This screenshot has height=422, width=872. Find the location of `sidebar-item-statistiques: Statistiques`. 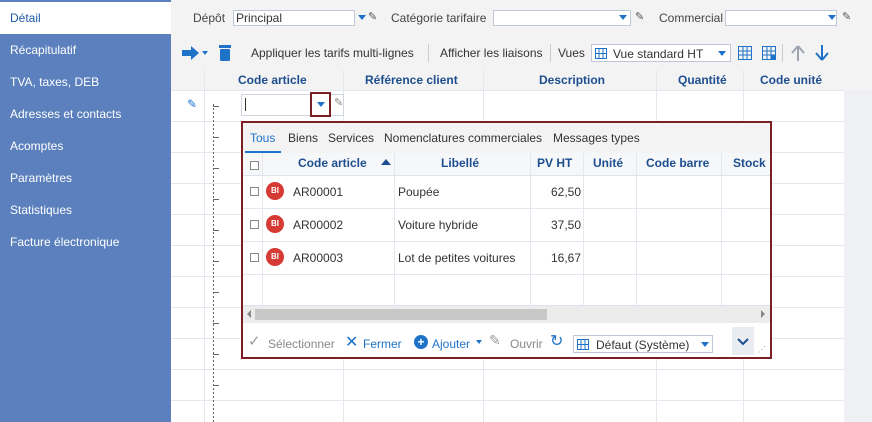

sidebar-item-statistiques: Statistiques is located at coordinates (85, 210).